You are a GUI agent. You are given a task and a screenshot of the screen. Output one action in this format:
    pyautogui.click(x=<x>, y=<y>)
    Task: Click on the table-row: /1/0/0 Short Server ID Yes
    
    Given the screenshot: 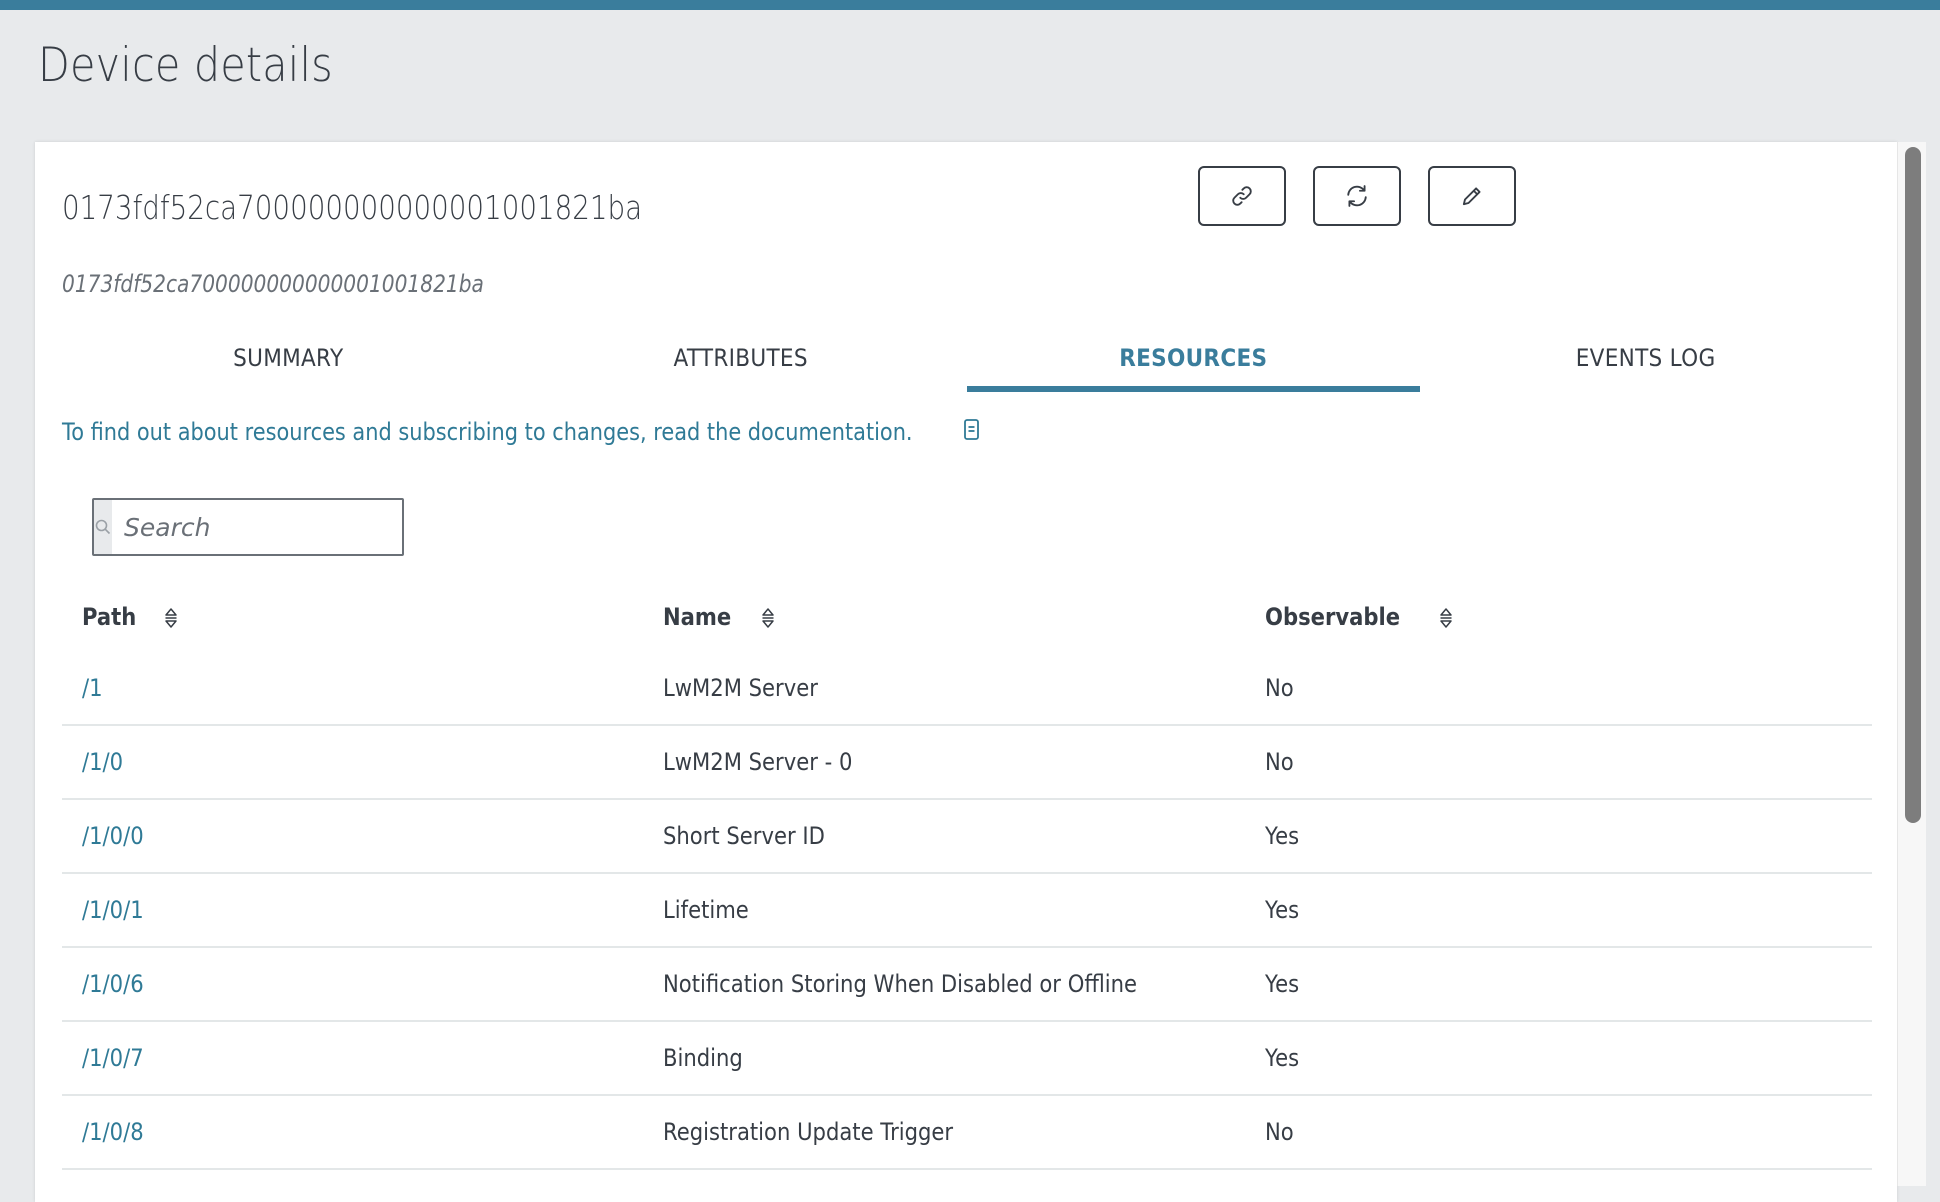 What is the action you would take?
    pyautogui.click(x=967, y=837)
    